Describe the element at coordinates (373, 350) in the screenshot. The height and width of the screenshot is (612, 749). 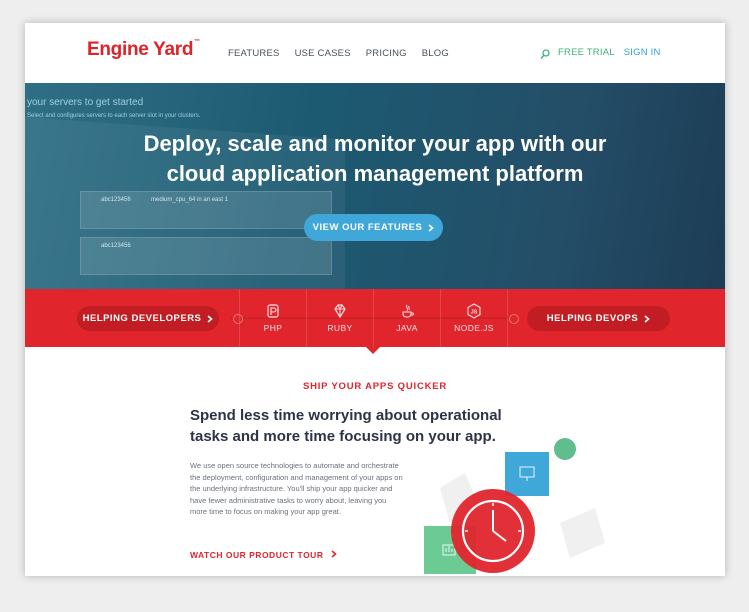
I see `band-pointer` at that location.